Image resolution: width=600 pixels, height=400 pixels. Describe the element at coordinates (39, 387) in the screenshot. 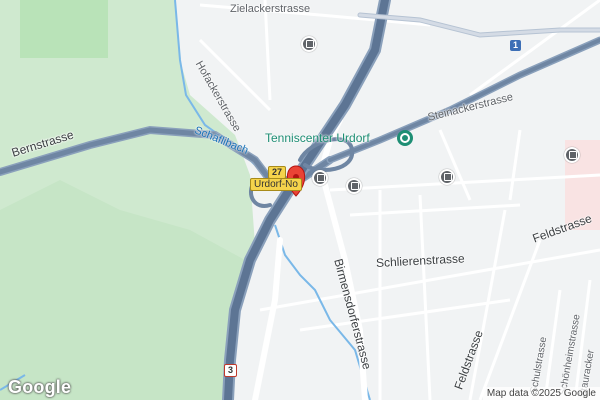

I see `google-logo: Google` at that location.